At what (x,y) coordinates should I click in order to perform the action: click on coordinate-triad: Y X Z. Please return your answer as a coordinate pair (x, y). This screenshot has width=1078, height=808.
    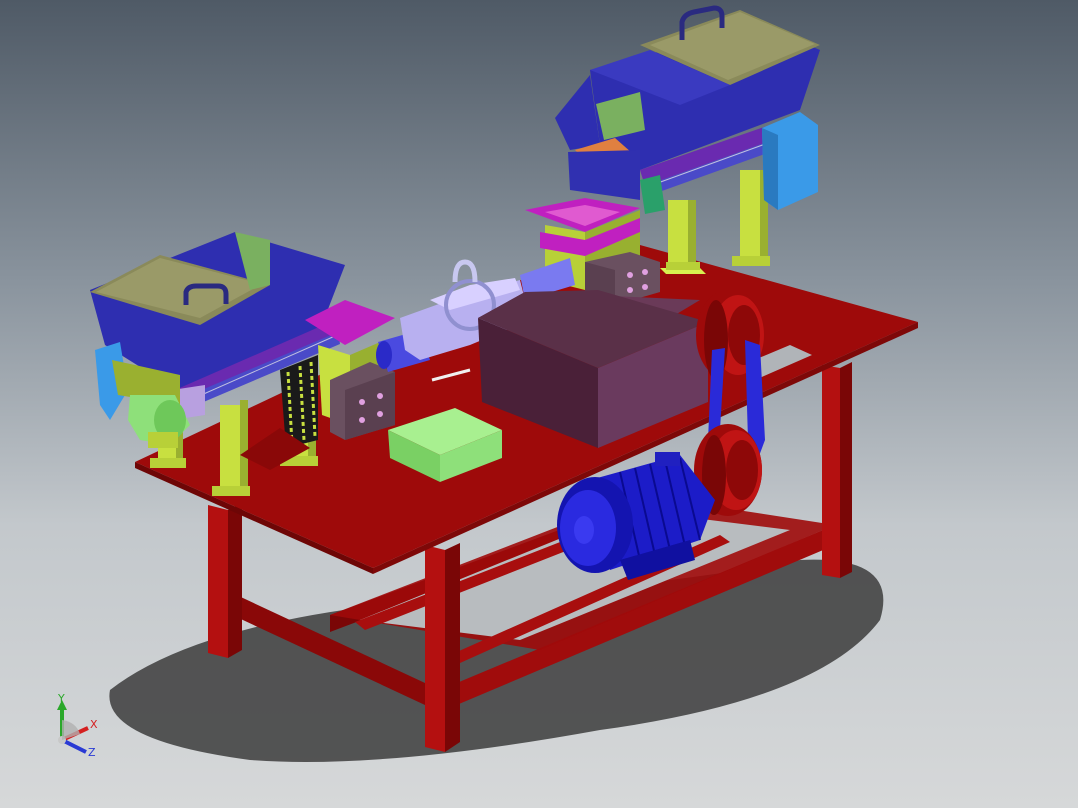
    Looking at the image, I should click on (77, 725).